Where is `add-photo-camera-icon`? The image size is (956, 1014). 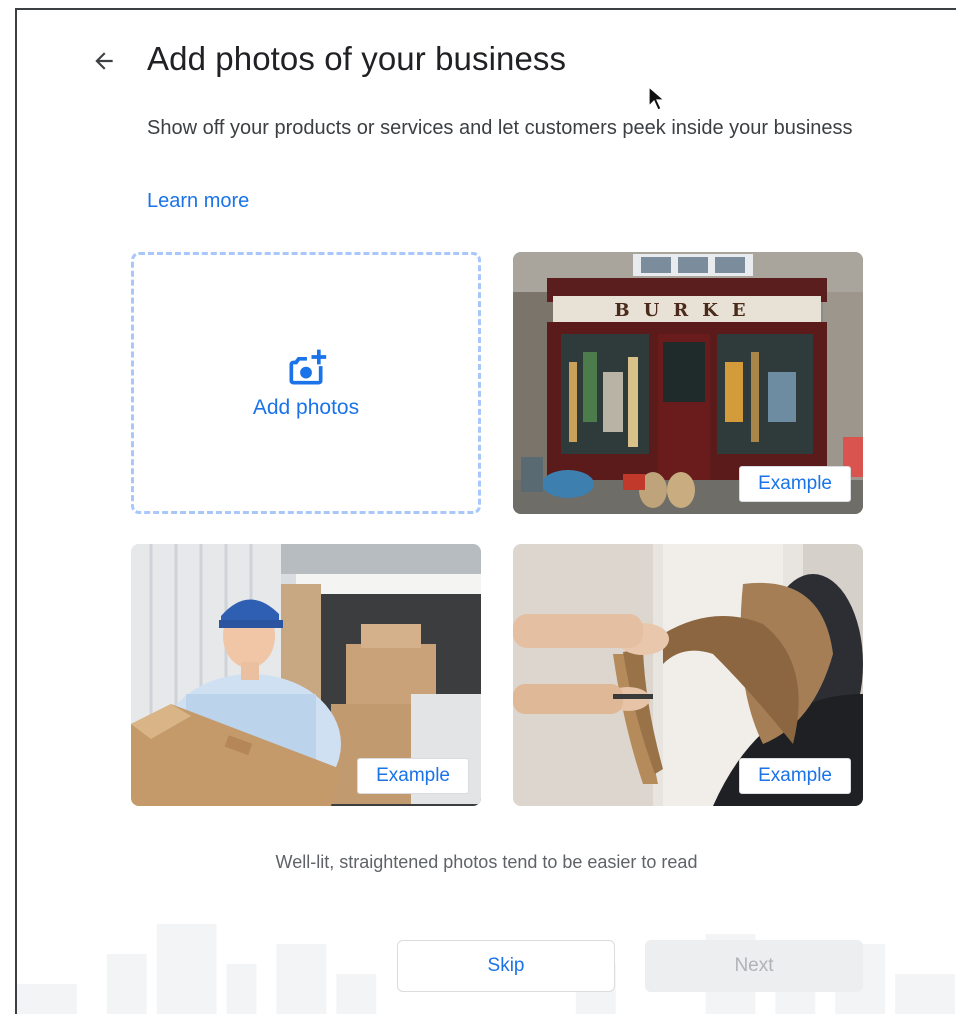
add-photo-camera-icon is located at coordinates (308, 367).